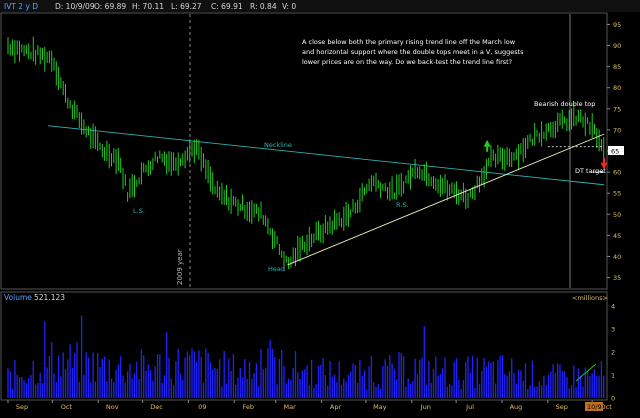 The height and width of the screenshot is (418, 640). I want to click on bearish-double-top-label: Bearish double top, so click(564, 104).